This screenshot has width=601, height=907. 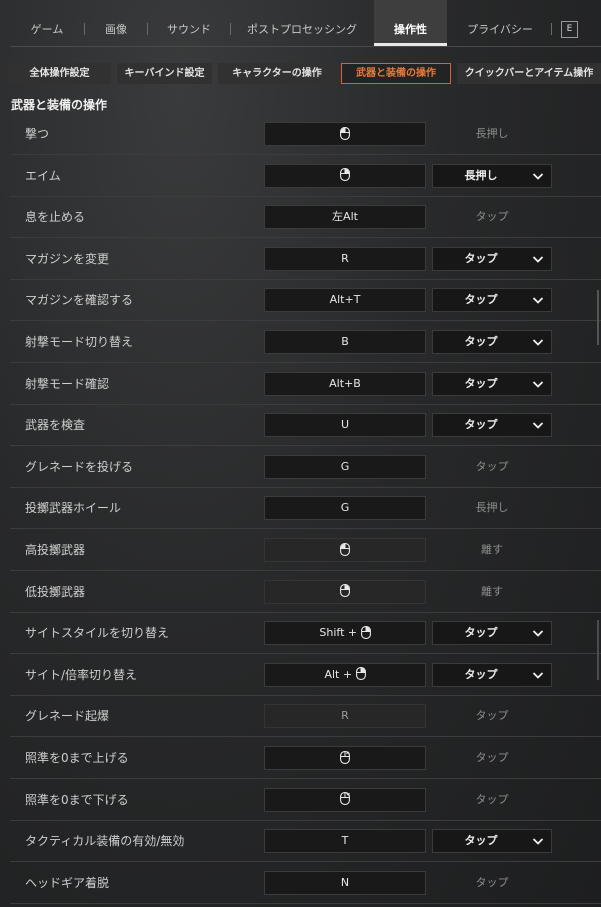 What do you see at coordinates (81, 674) in the screenshot?
I see `binding-label: サイト/倍率切り替え` at bounding box center [81, 674].